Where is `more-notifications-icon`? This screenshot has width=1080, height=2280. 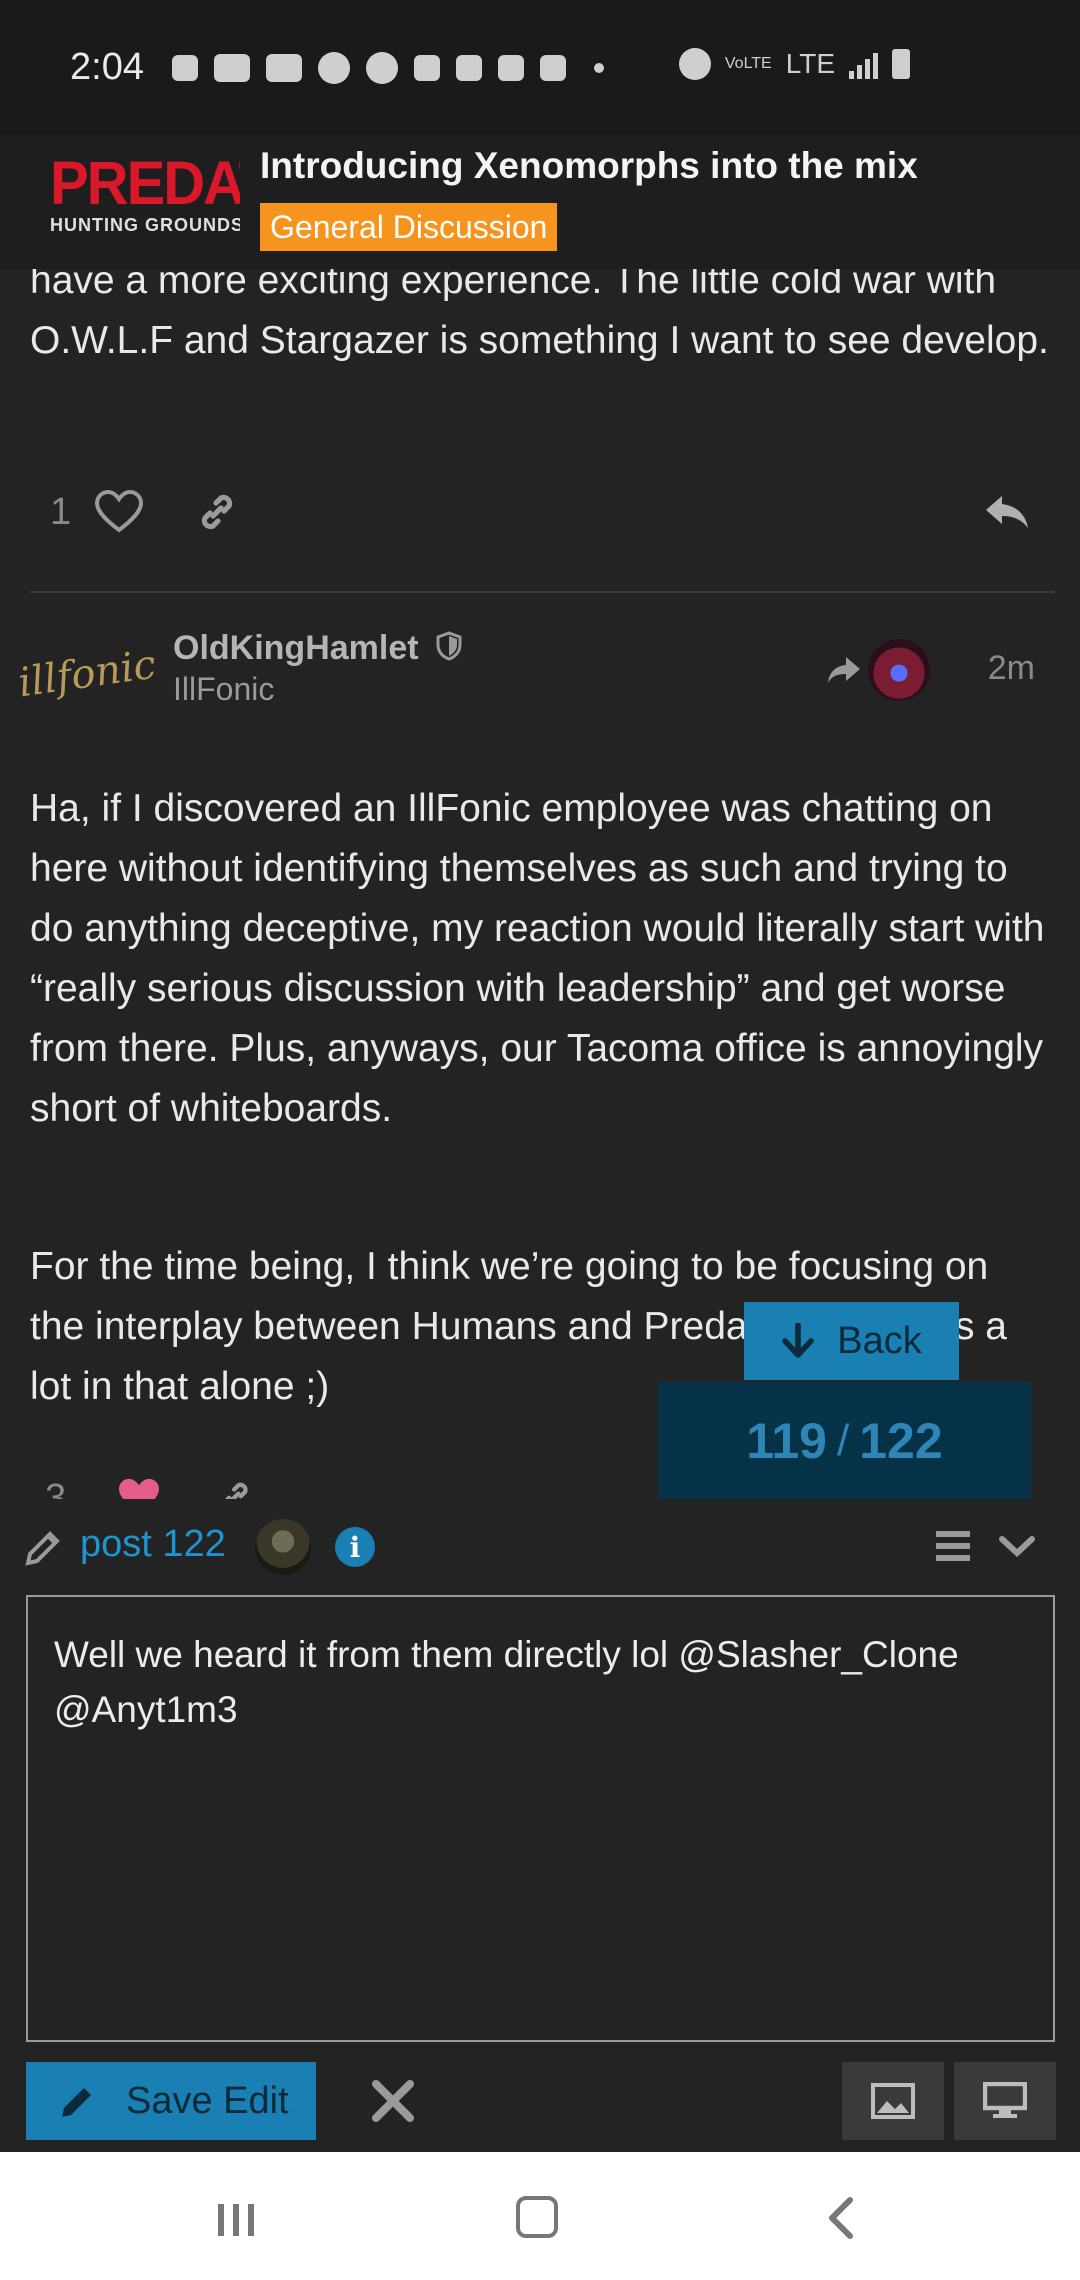
more-notifications-icon is located at coordinates (598, 67).